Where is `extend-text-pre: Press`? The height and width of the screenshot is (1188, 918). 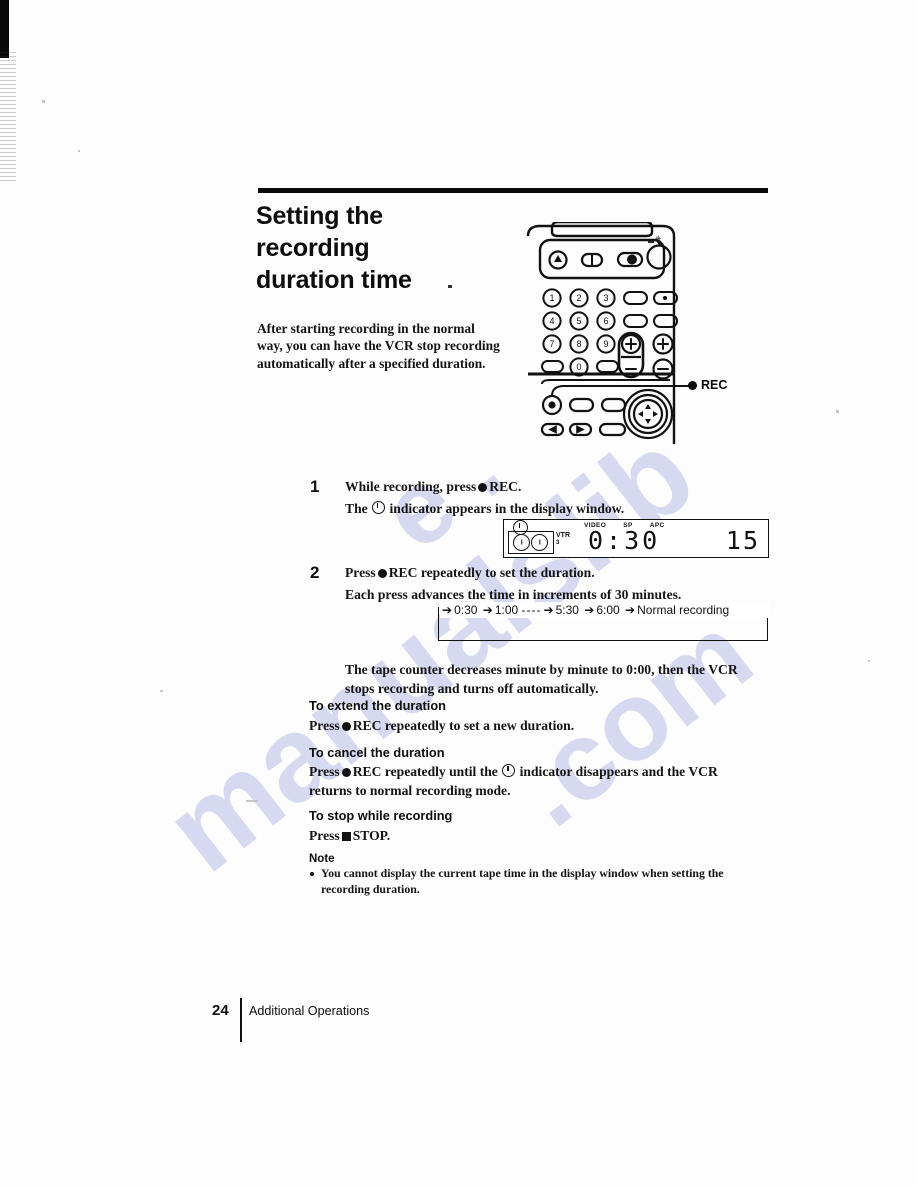
extend-text-pre: Press is located at coordinates (324, 725).